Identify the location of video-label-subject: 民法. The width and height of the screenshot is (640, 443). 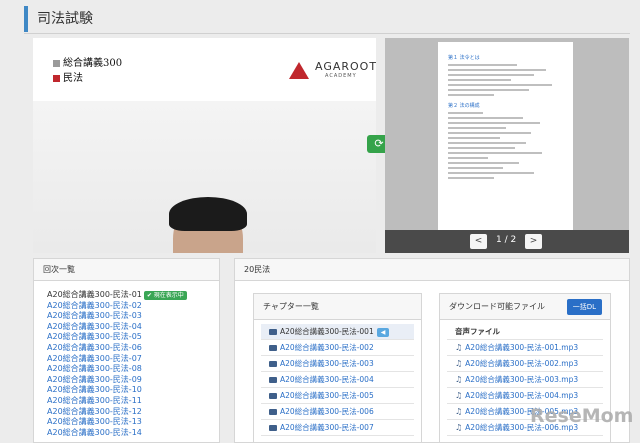
(68, 76).